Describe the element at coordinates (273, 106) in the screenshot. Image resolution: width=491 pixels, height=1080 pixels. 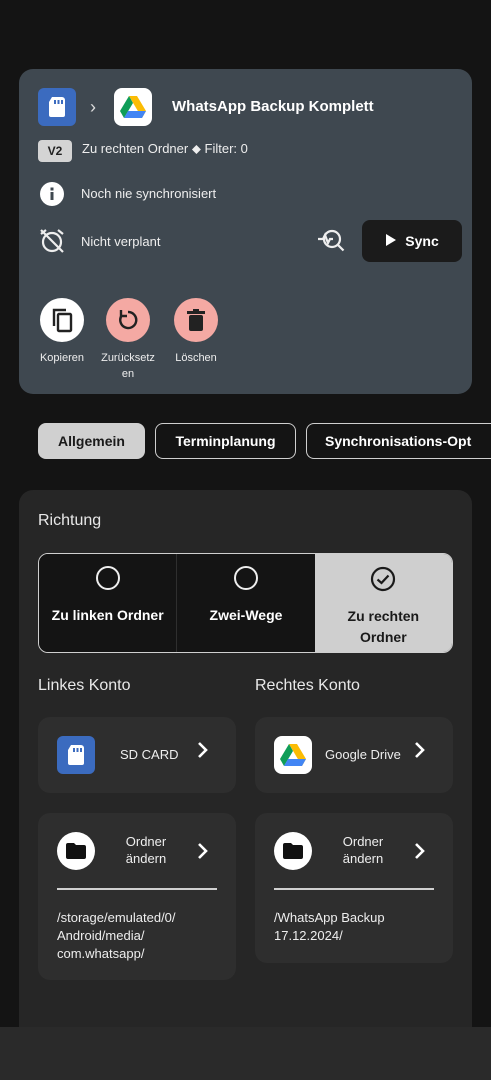
I see `sync-pair-title: WhatsApp Backup Komplett` at that location.